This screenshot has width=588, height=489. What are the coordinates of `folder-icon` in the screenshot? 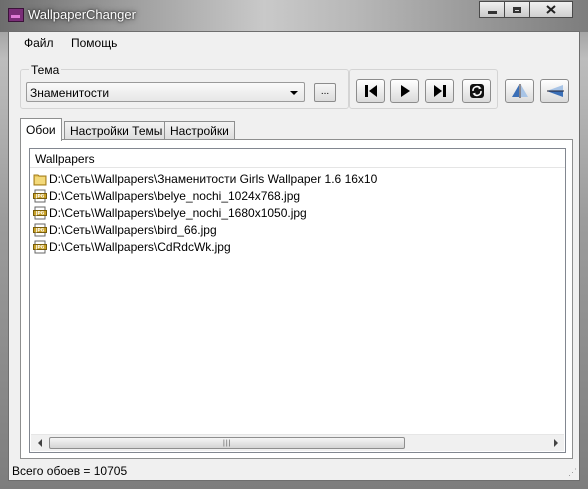 It's located at (40, 179).